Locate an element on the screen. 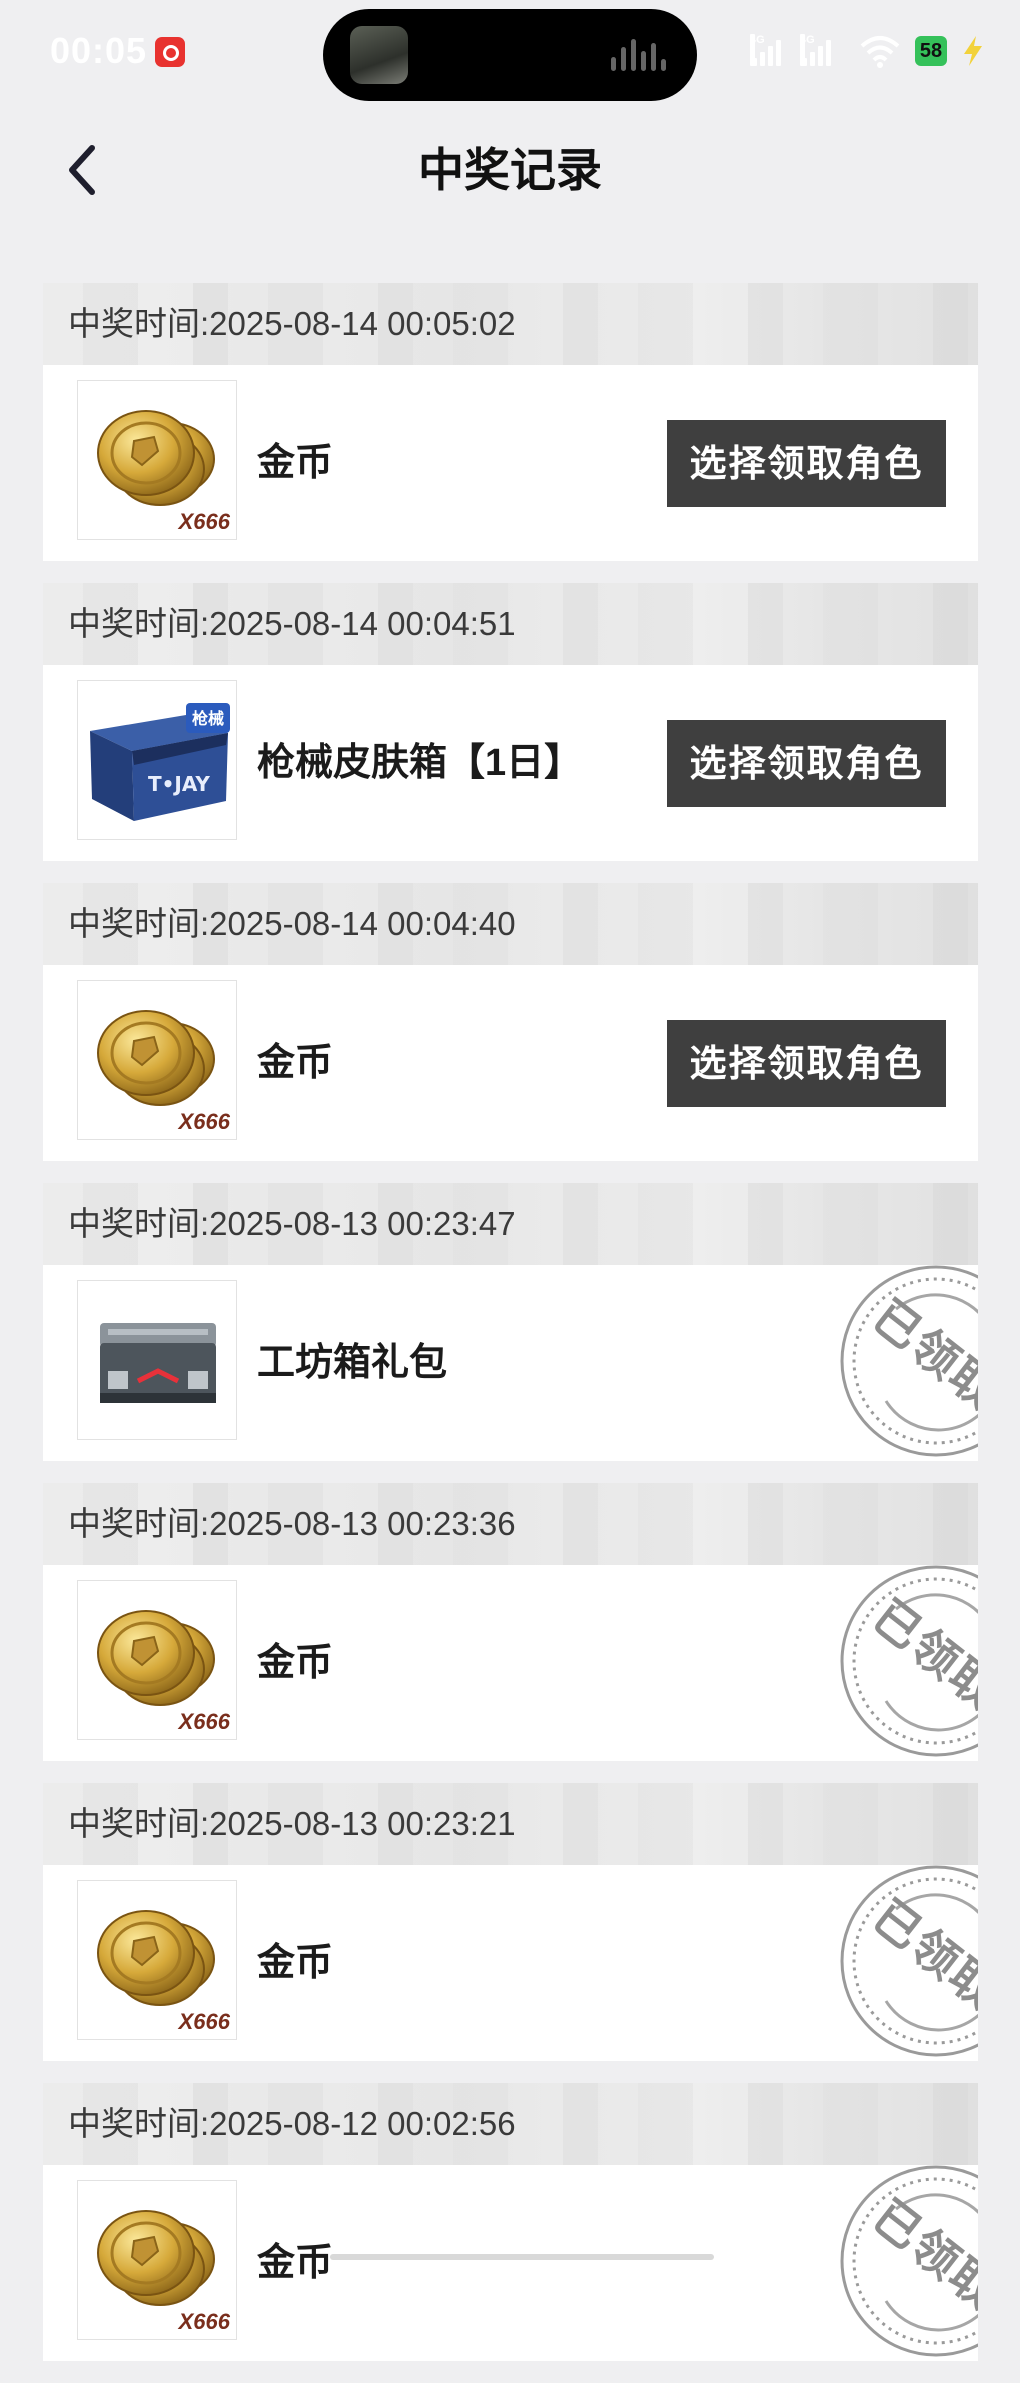  prize-record-card: 中奖时间:2025-08-13 00:23:21 X666 金币 已领取 is located at coordinates (510, 1922).